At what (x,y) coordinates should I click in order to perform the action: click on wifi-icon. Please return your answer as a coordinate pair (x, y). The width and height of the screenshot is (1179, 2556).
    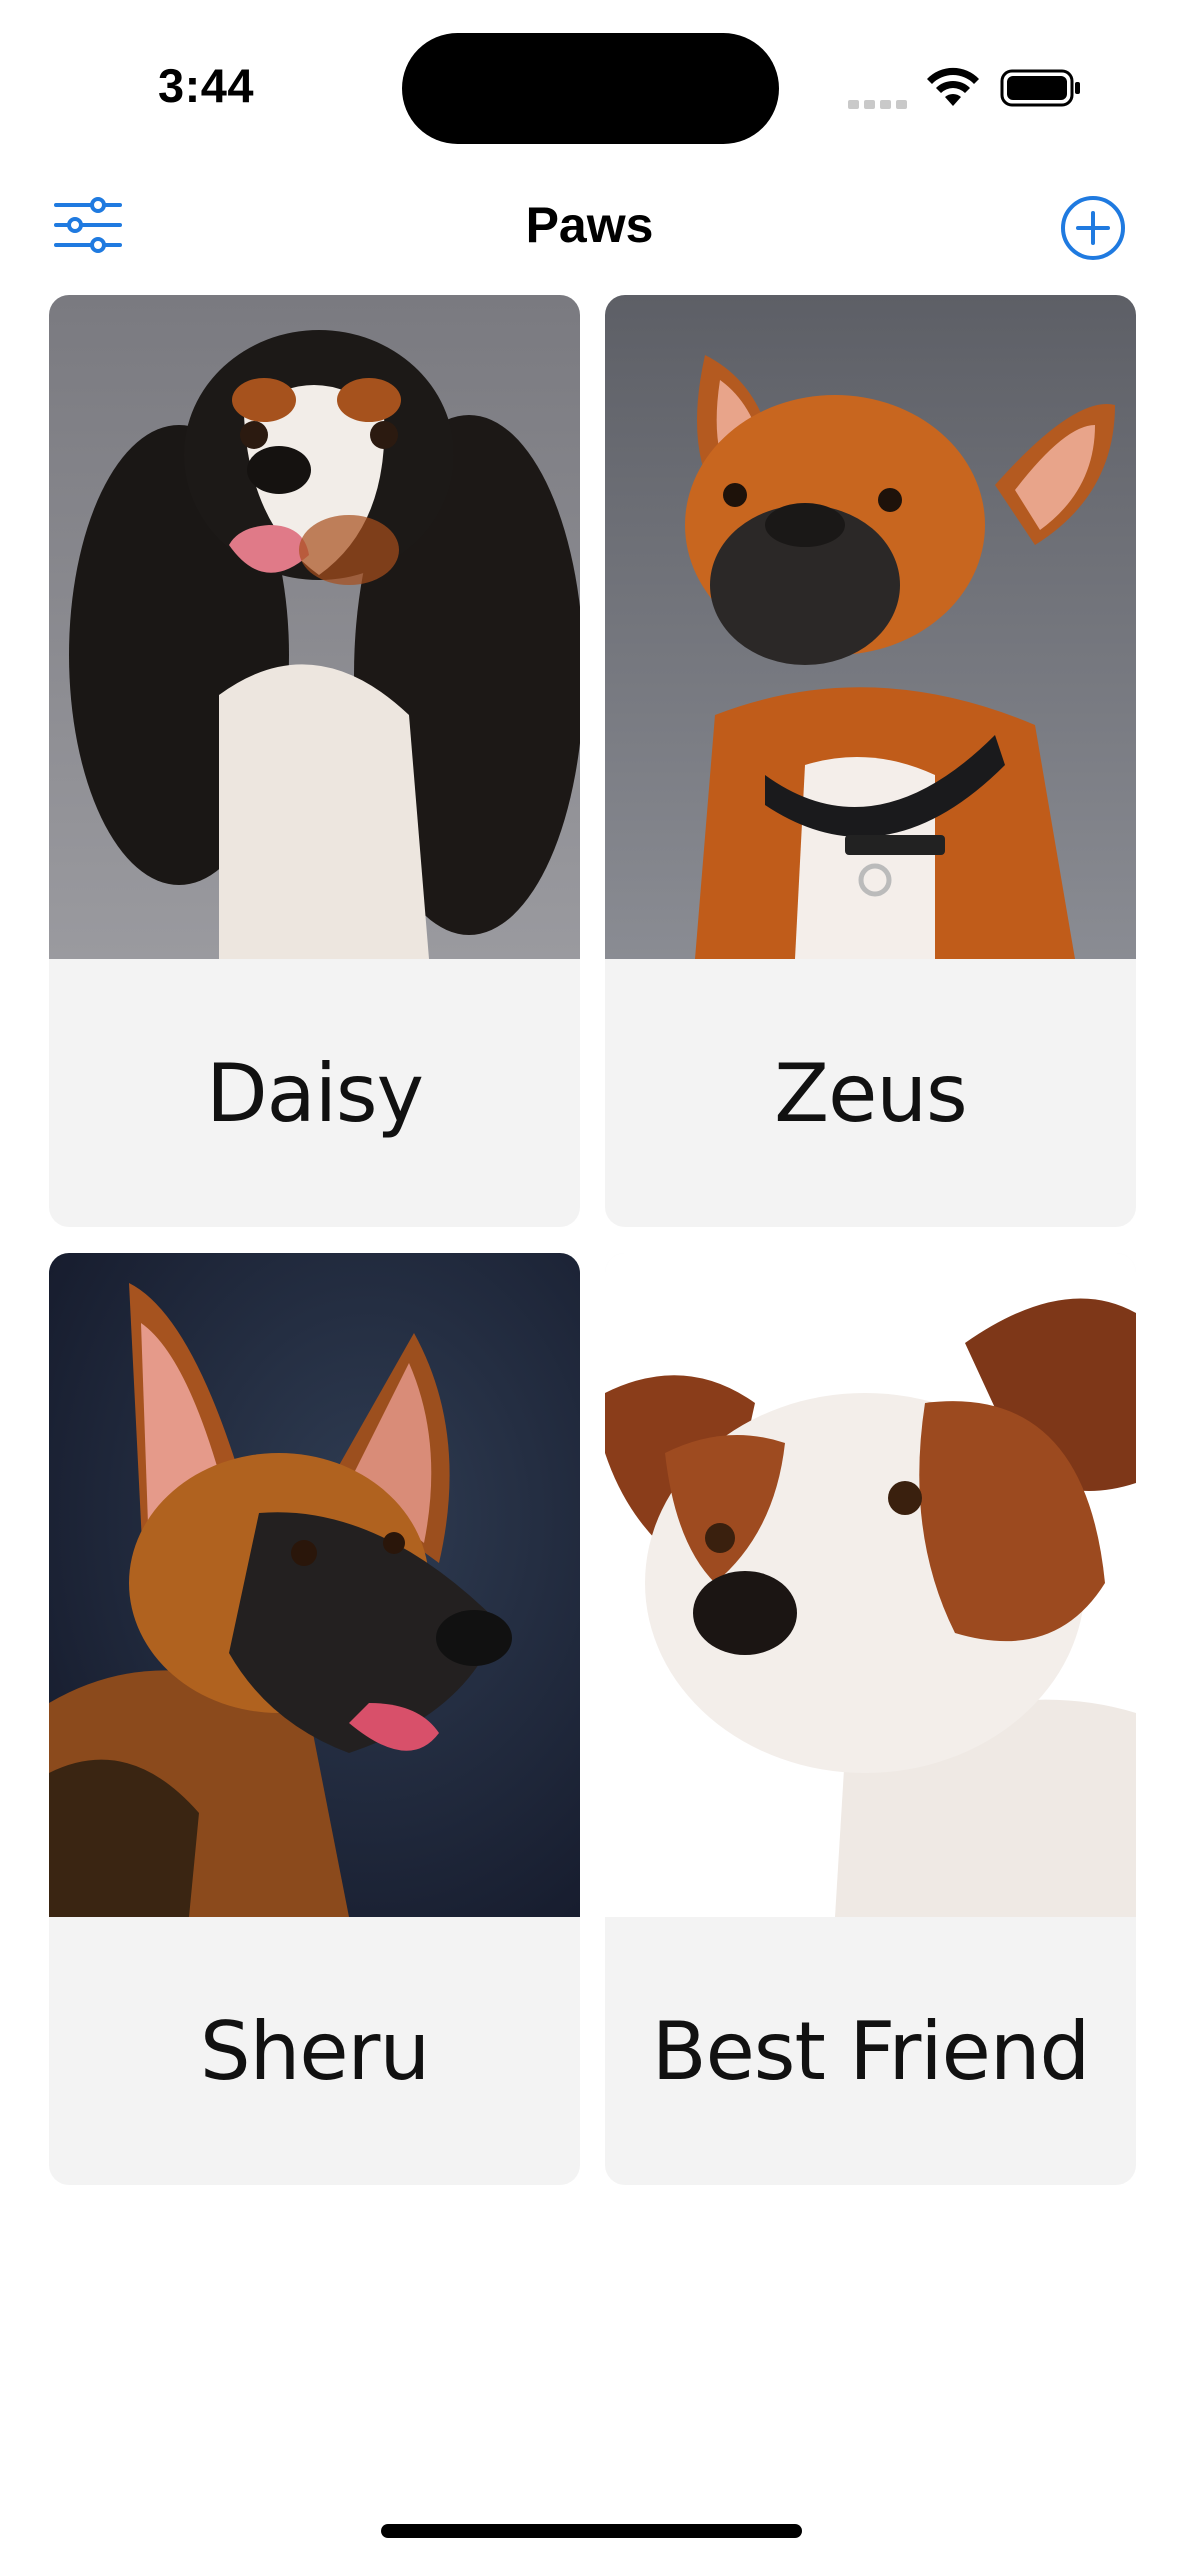
    Looking at the image, I should click on (953, 86).